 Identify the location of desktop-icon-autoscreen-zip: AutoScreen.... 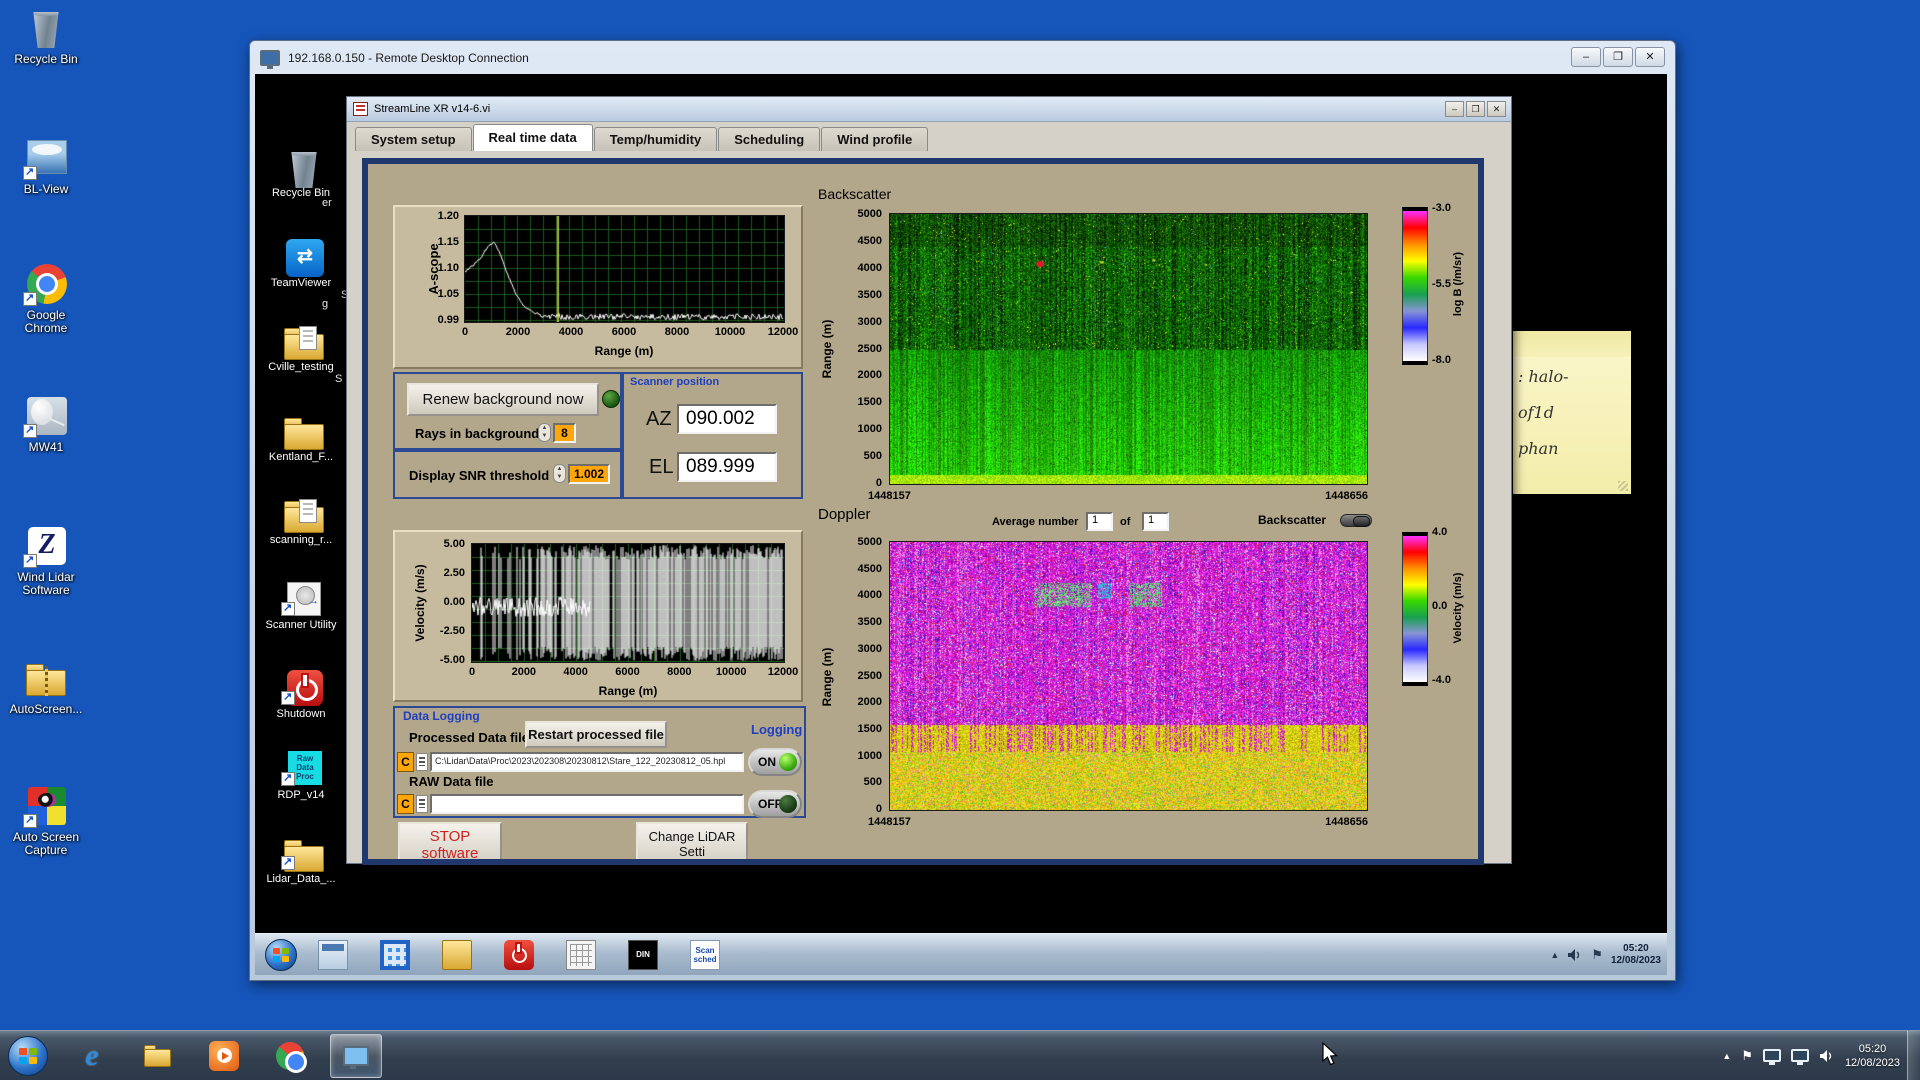
(46, 686).